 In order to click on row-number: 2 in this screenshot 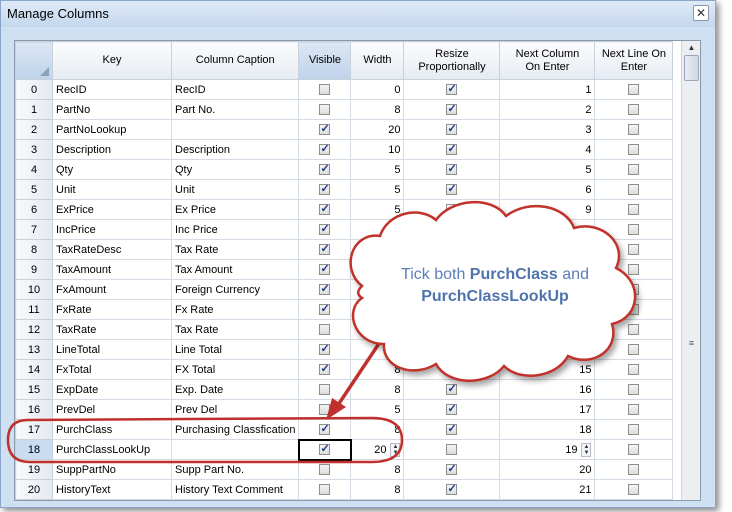, I will do `click(34, 129)`.